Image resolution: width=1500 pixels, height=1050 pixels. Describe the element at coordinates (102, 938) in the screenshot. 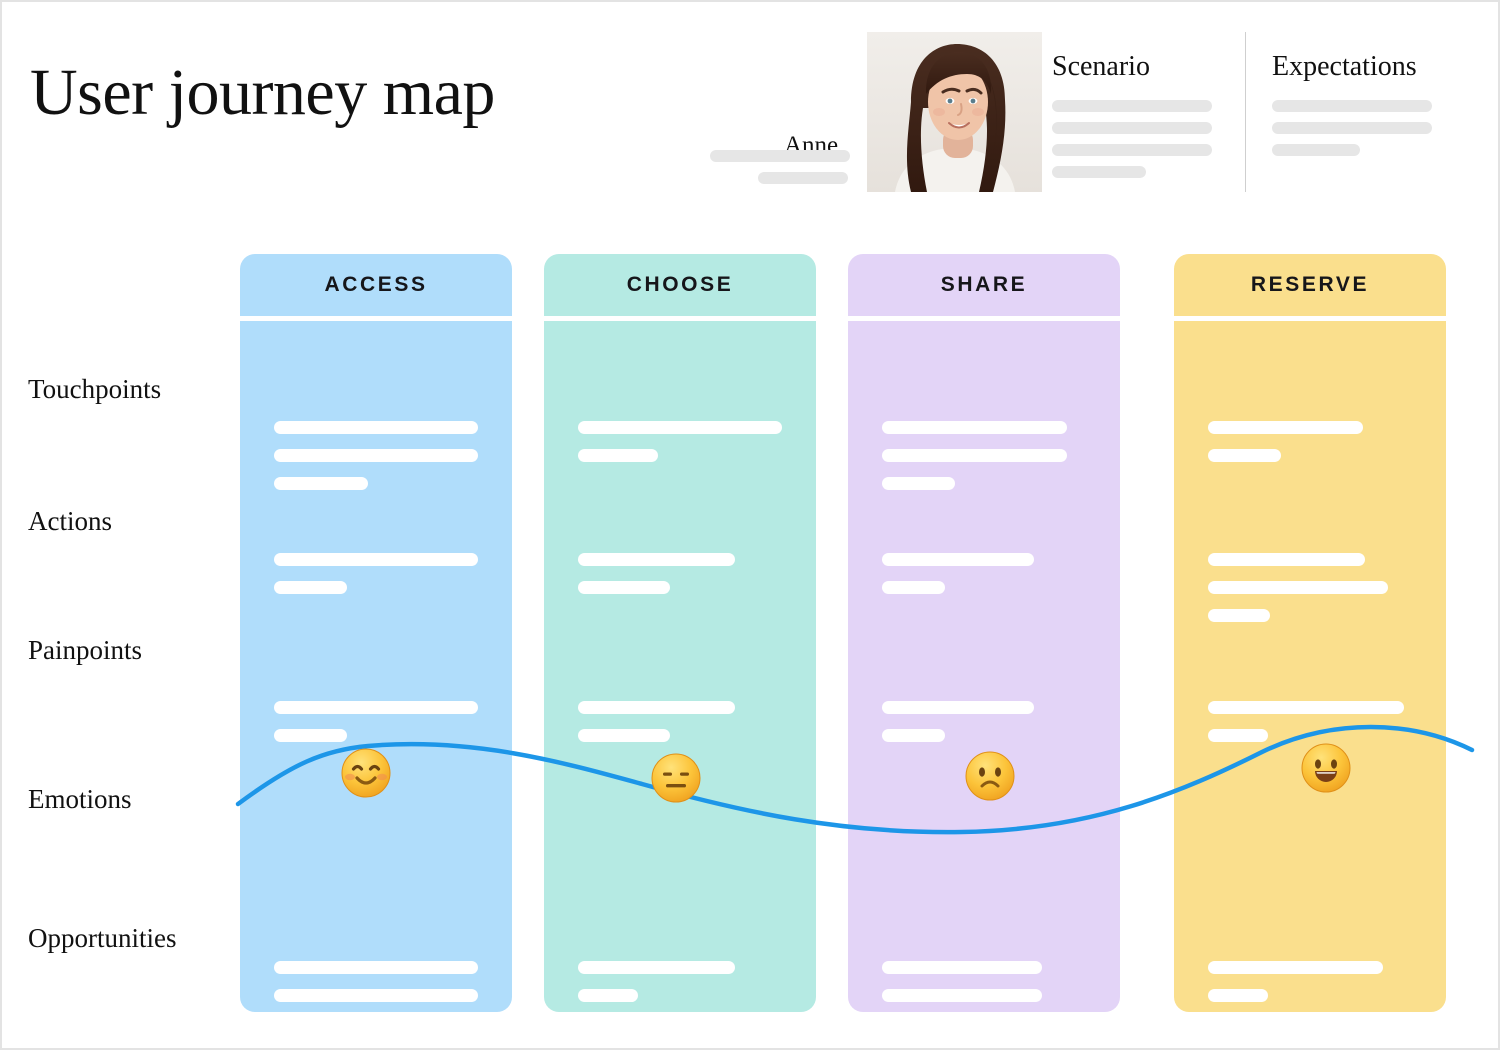

I see `row-label-opportunities: Opportunities` at that location.